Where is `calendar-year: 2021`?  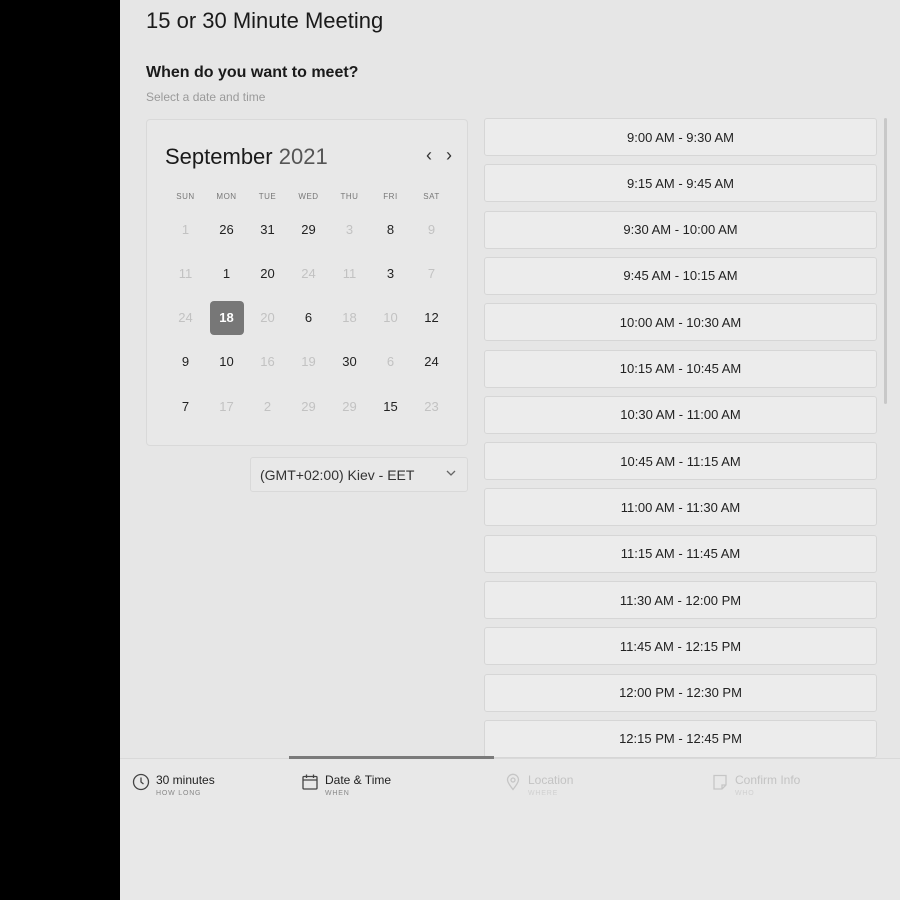 calendar-year: 2021 is located at coordinates (303, 156).